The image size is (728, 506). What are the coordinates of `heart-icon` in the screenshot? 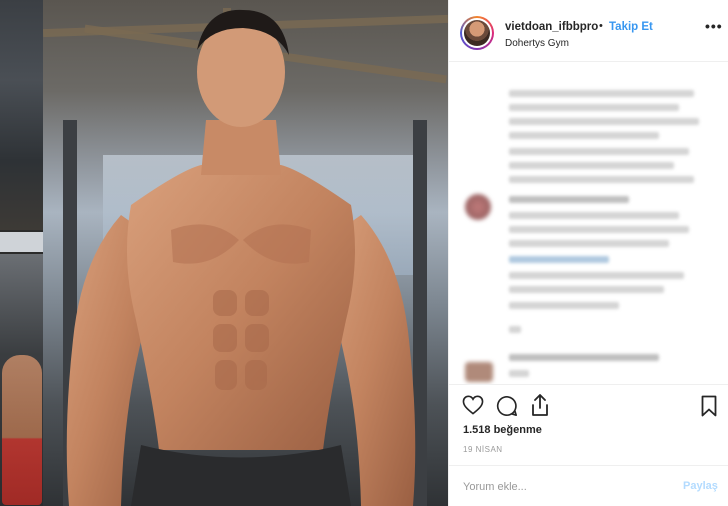 It's located at (473, 405).